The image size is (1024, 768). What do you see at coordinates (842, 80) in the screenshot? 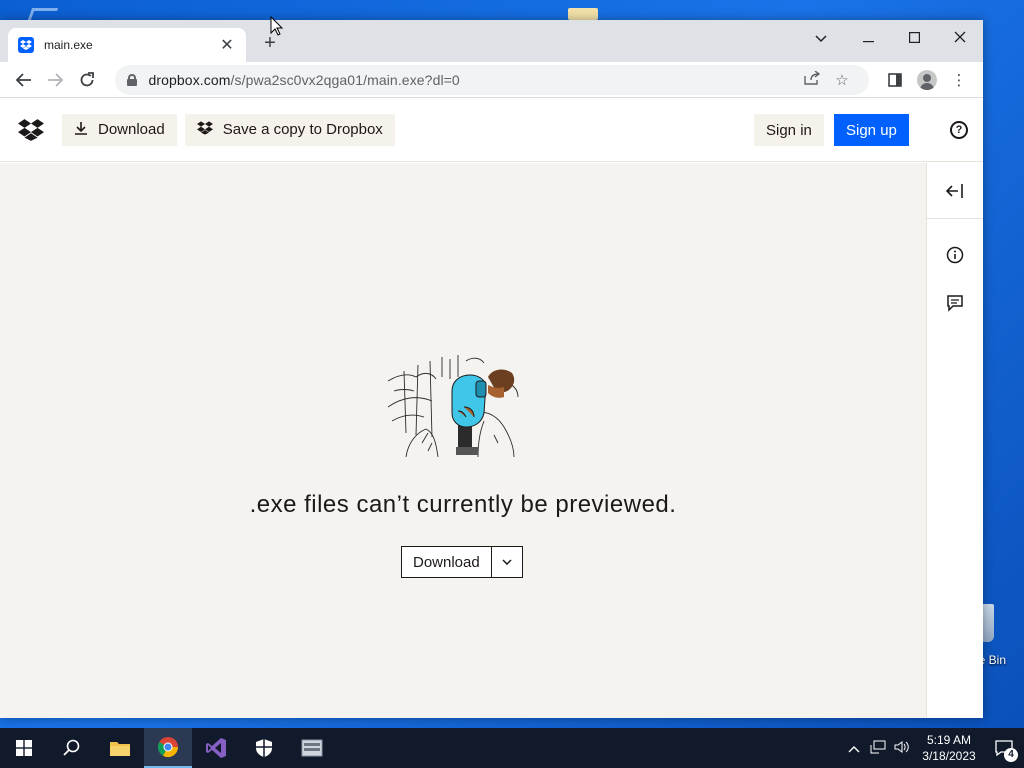
I see `bookmark-star-icon: ☆` at bounding box center [842, 80].